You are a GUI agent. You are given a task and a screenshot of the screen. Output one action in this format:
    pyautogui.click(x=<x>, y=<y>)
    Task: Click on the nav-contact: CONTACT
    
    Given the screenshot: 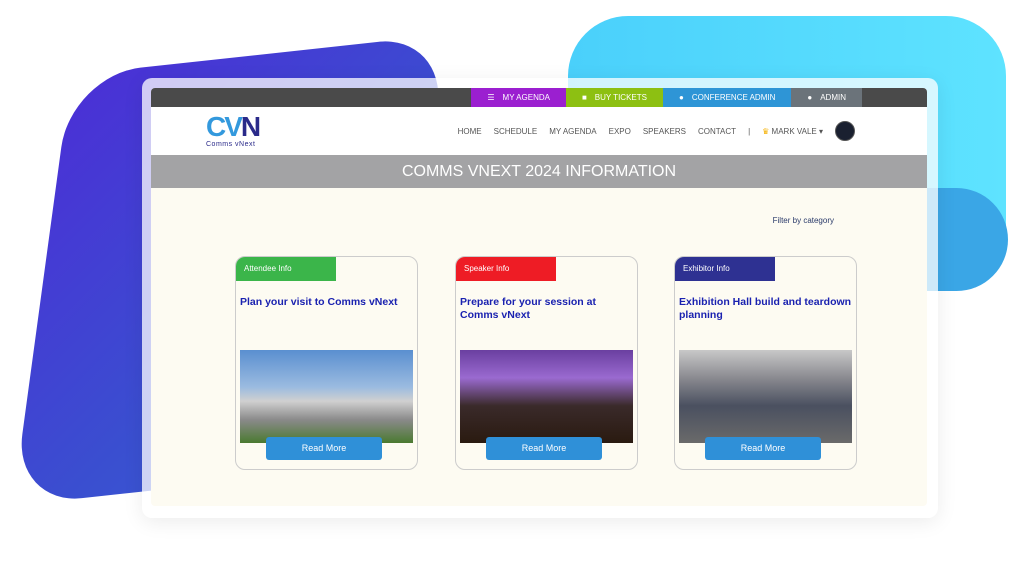 What is the action you would take?
    pyautogui.click(x=717, y=131)
    